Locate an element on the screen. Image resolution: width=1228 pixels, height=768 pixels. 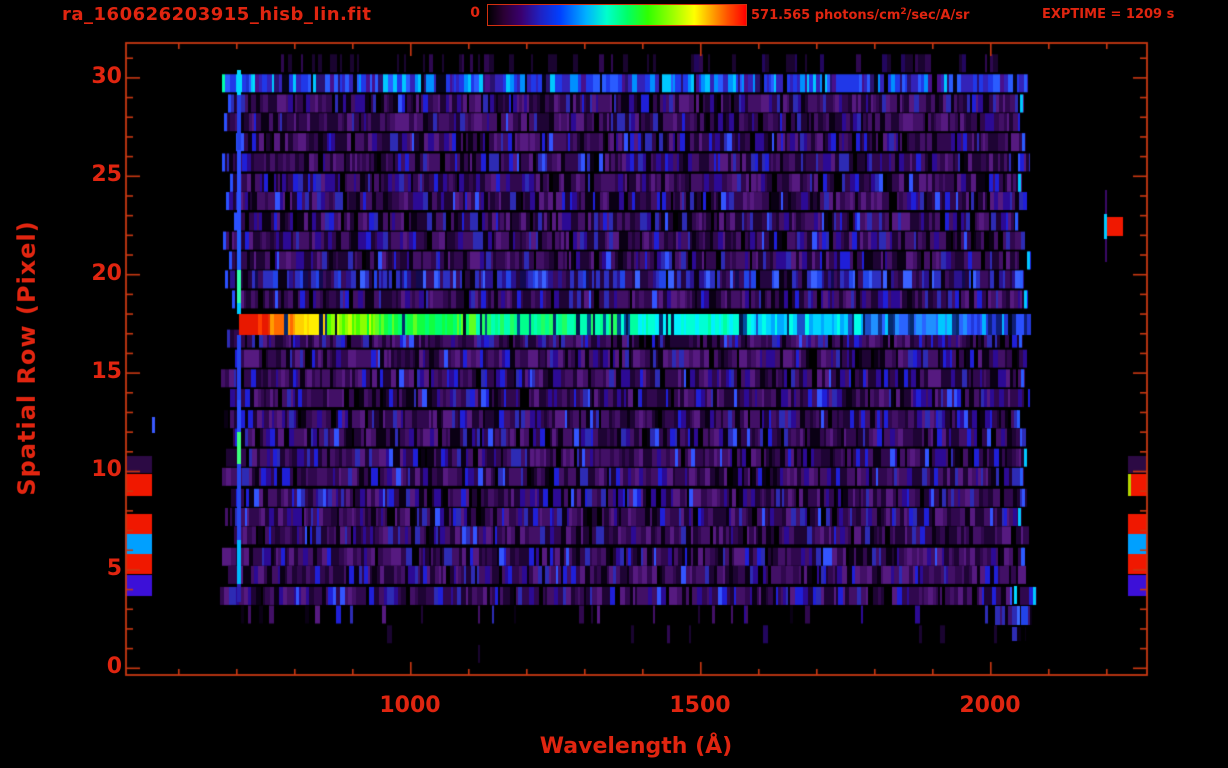
y-tick-label-30: 30 is located at coordinates (106, 76).